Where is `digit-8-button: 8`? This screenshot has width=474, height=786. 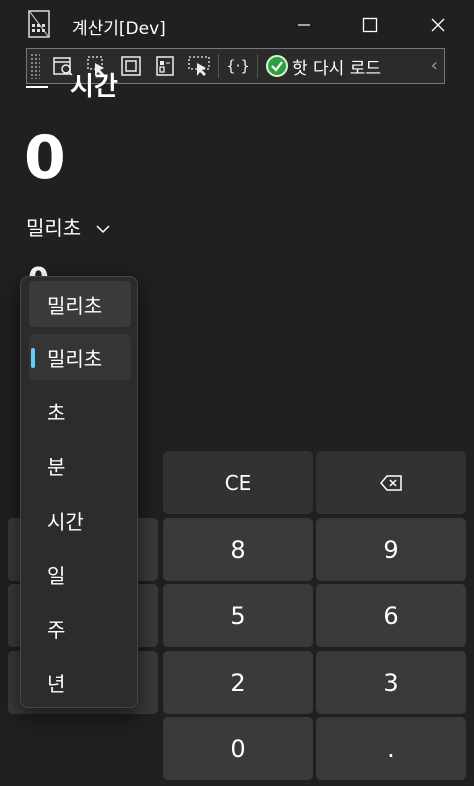 digit-8-button: 8 is located at coordinates (238, 549).